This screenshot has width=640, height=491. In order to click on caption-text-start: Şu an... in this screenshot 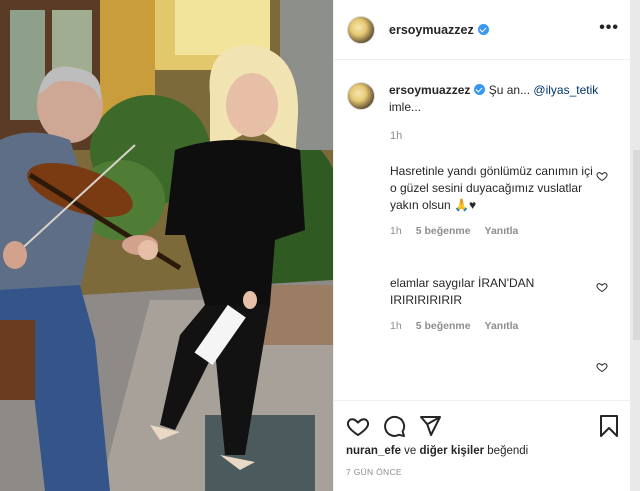, I will do `click(509, 90)`.